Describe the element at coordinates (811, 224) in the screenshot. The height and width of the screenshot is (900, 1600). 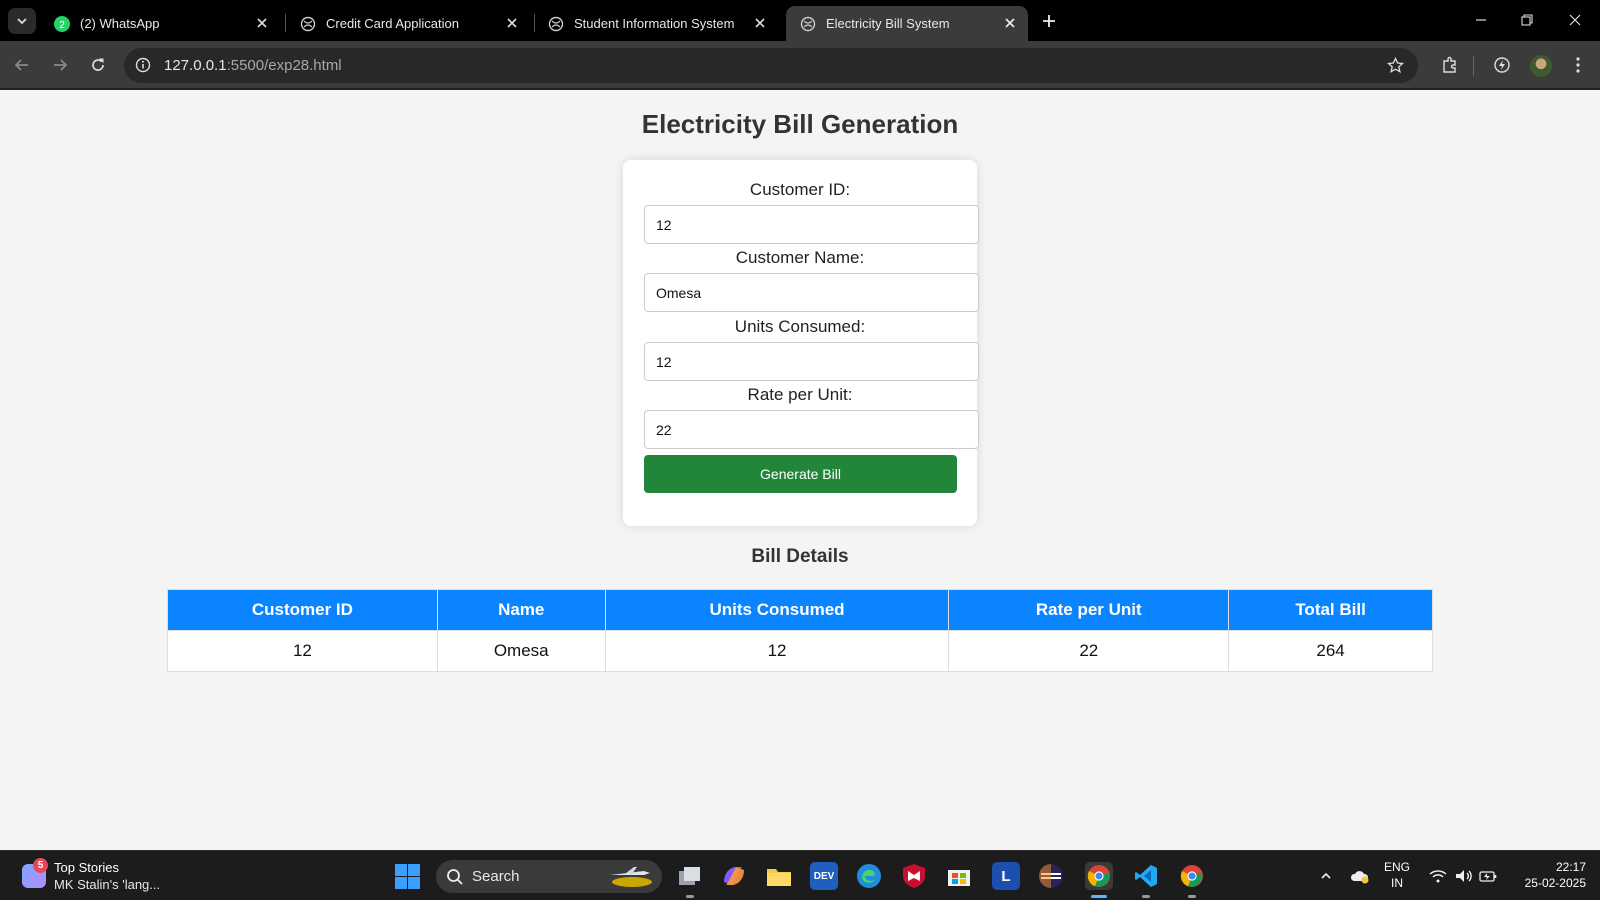
I see `customer-id-input` at that location.